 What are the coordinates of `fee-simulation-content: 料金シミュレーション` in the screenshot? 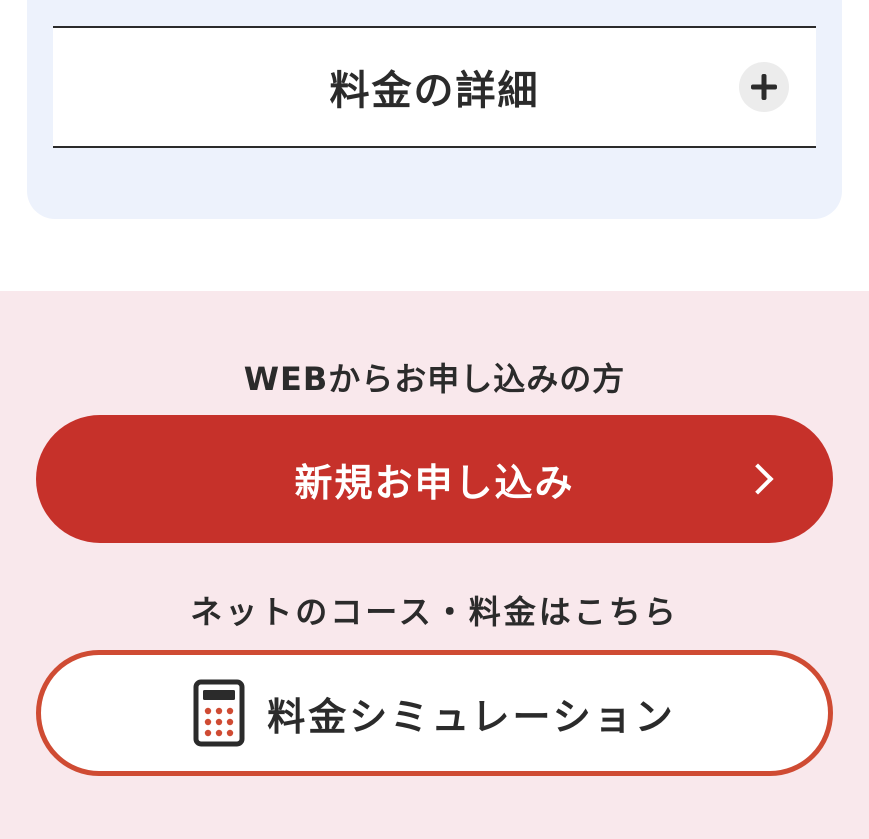 It's located at (434, 713).